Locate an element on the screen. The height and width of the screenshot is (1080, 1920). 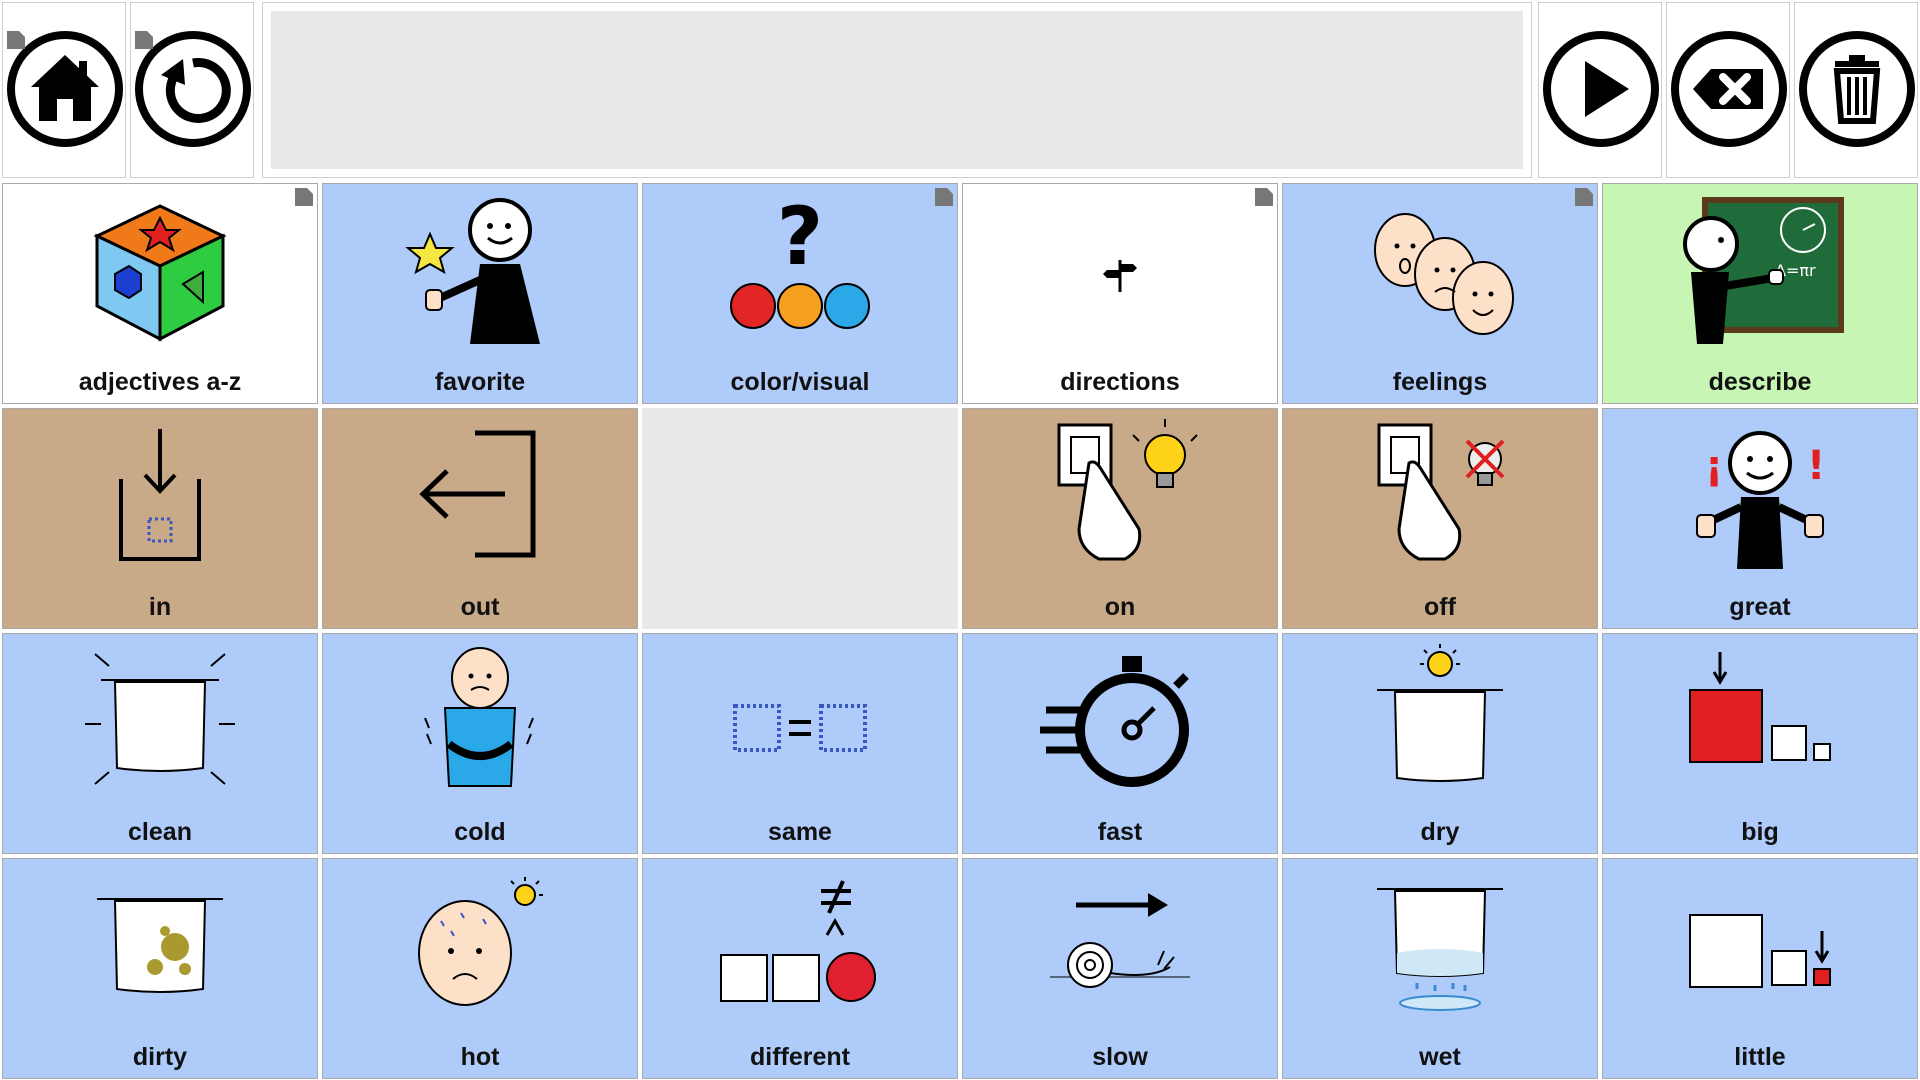
switch-on-icon is located at coordinates (1127, 490).